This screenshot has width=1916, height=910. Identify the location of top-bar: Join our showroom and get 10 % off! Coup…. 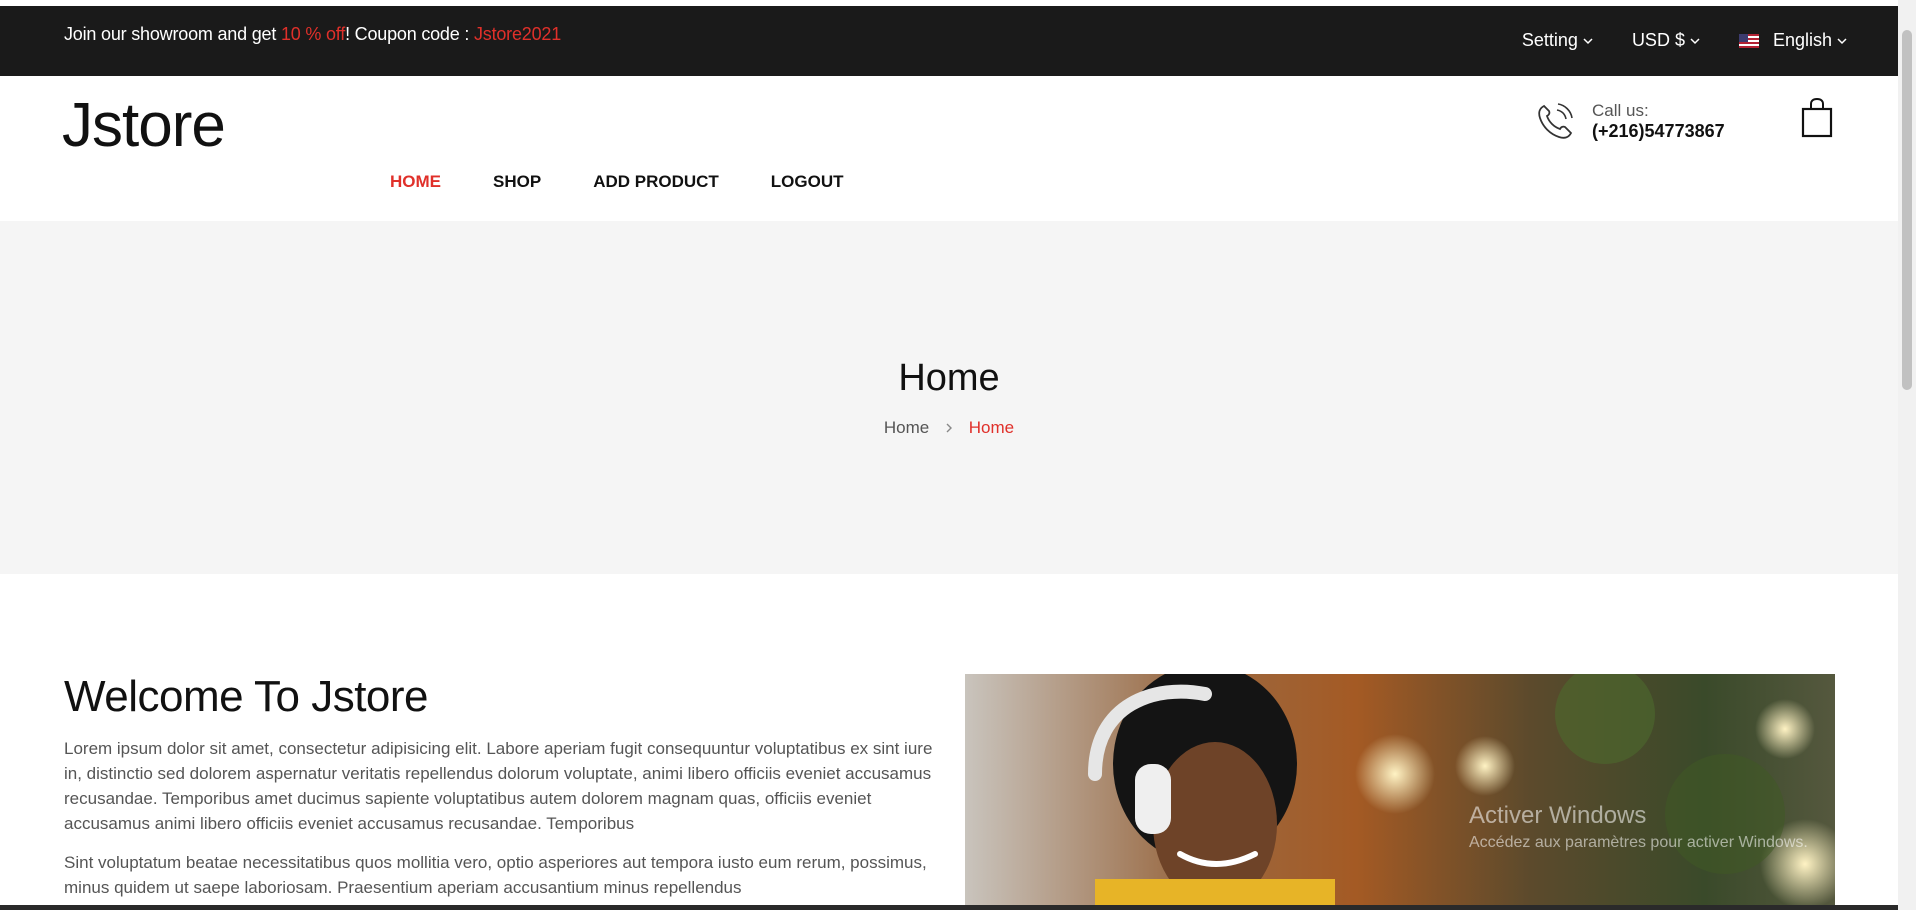
(949, 41).